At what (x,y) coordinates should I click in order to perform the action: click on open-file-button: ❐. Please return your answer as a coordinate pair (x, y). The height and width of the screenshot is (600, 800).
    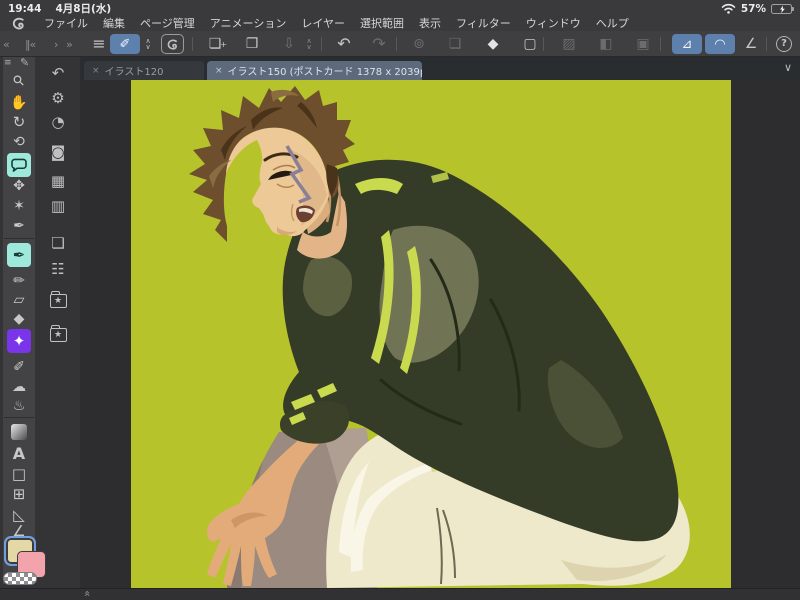
    Looking at the image, I should click on (252, 44).